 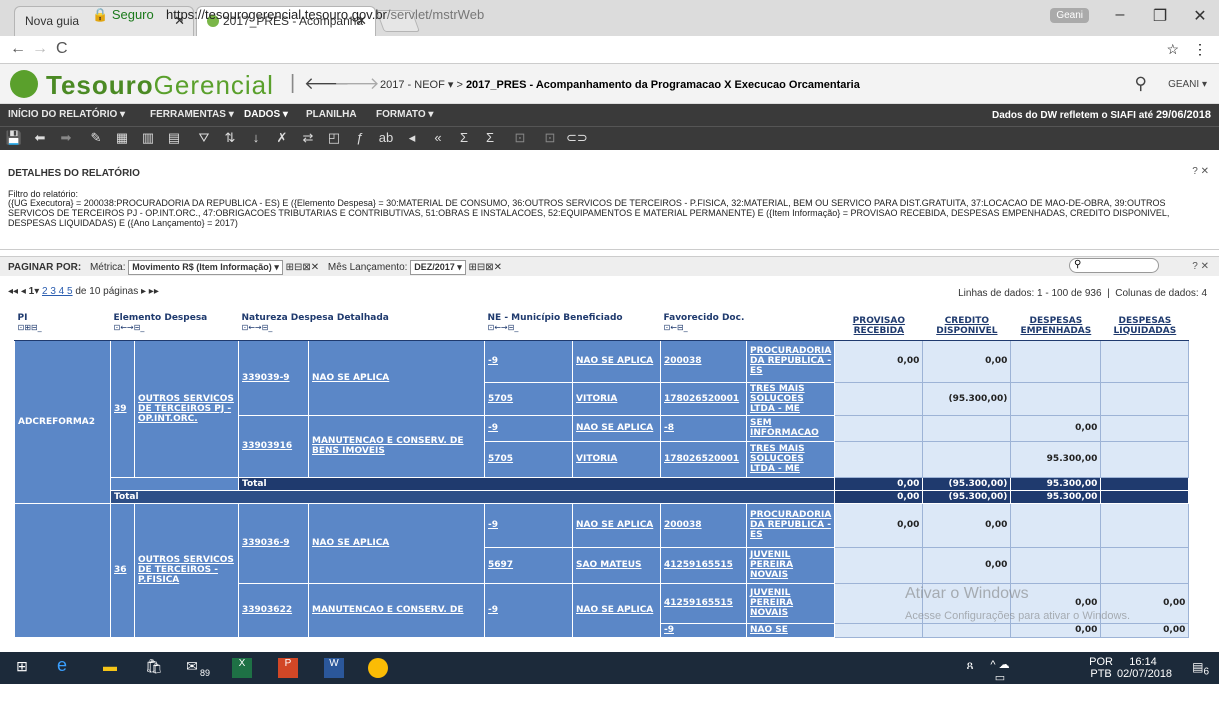 I want to click on forward-arrow-icon: 🡒, so click(x=357, y=84).